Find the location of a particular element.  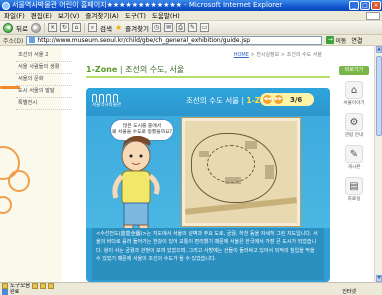

favorites-label: 즐겨찾기 is located at coordinates (137, 28).